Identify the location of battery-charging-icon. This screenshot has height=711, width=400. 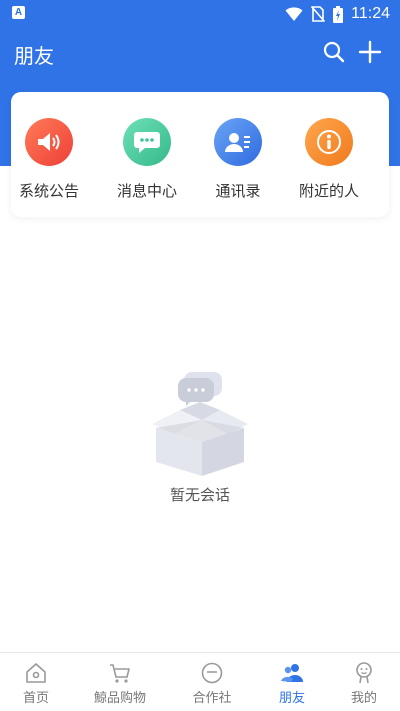
(338, 14).